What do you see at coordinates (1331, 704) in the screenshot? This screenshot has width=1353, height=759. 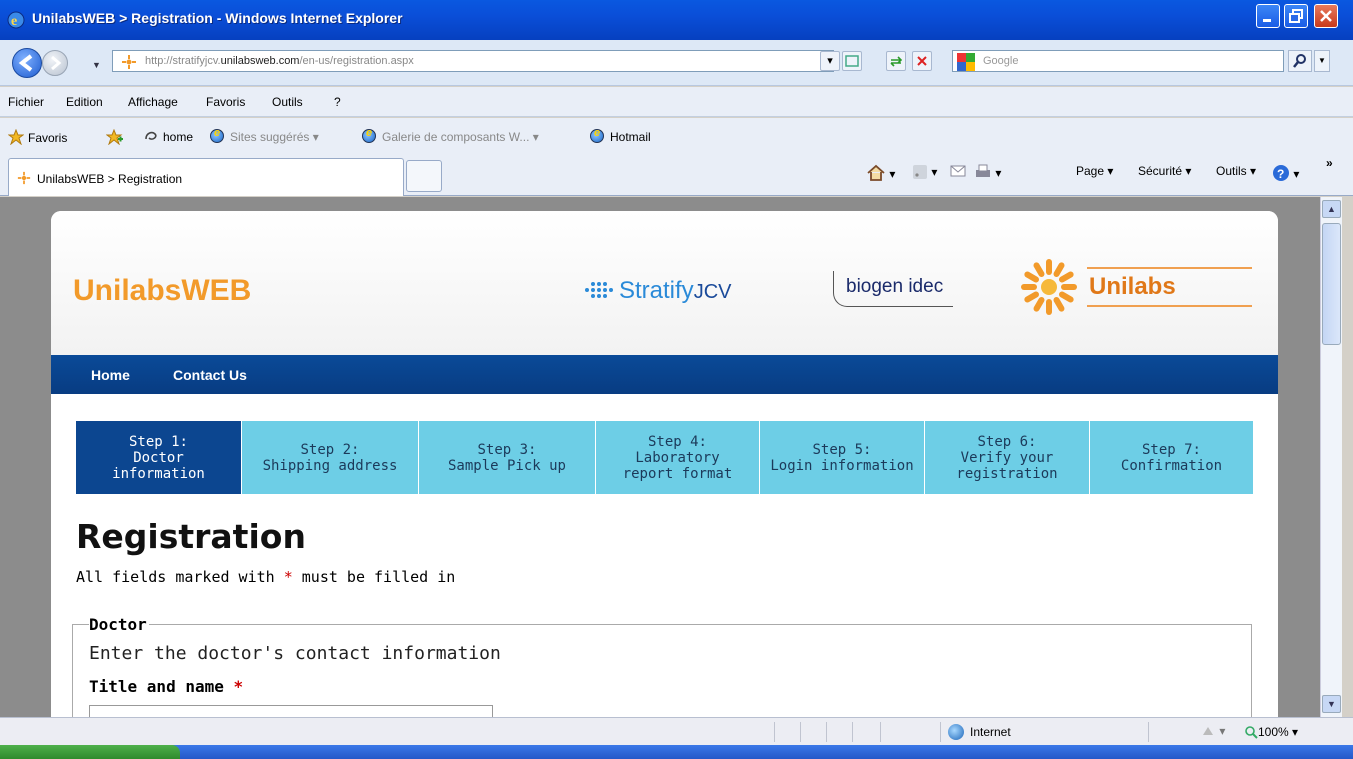 I see `scroll-down-button: ▼` at bounding box center [1331, 704].